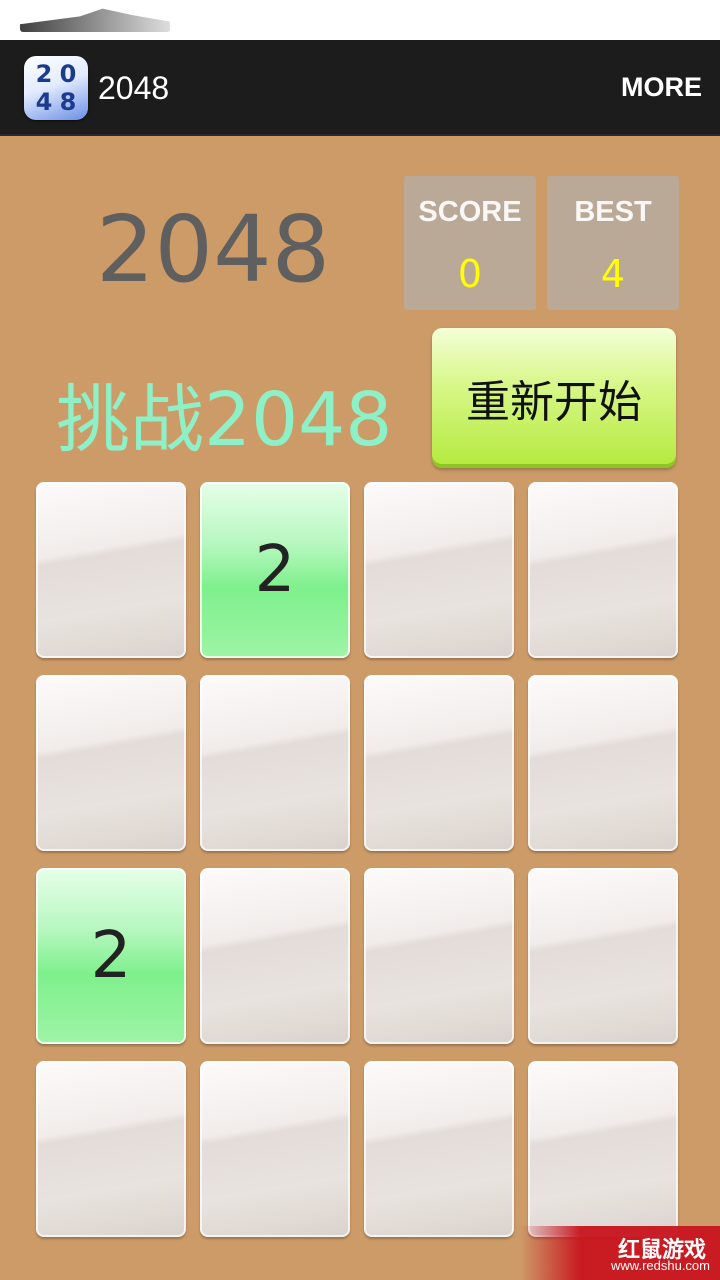 The image size is (720, 1280). Describe the element at coordinates (360, 88) in the screenshot. I see `action-bar: 2 0 4 8 2048 MORE` at that location.